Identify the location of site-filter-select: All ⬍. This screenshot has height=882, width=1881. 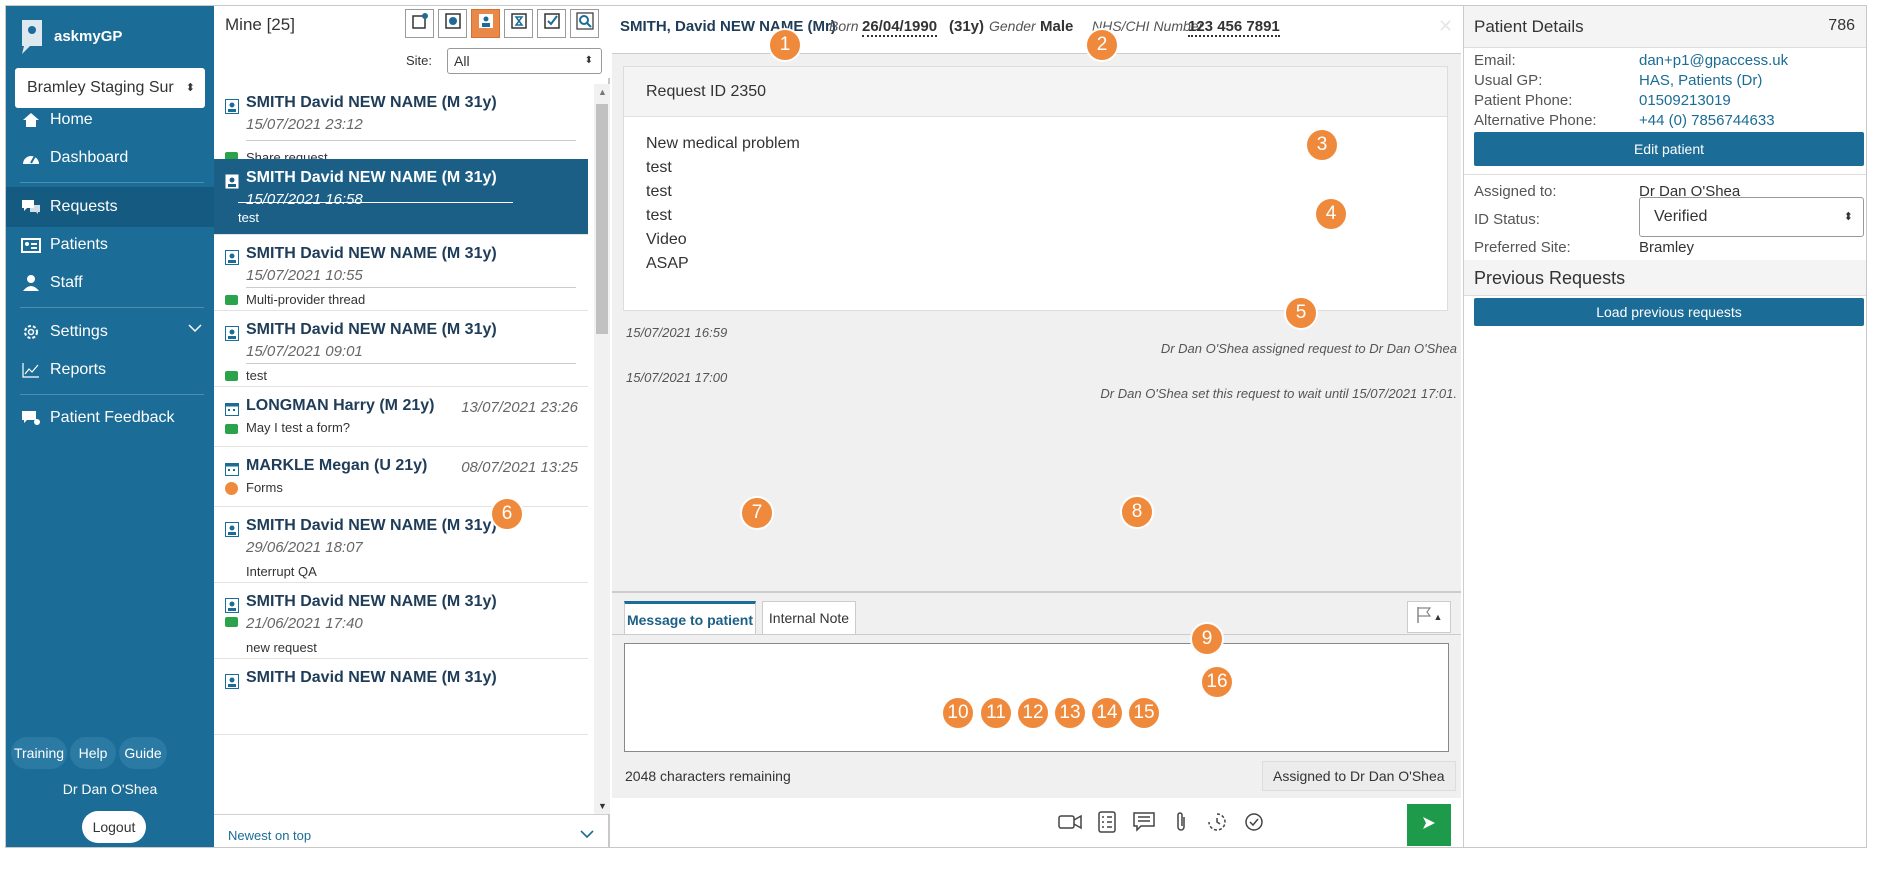
(524, 61).